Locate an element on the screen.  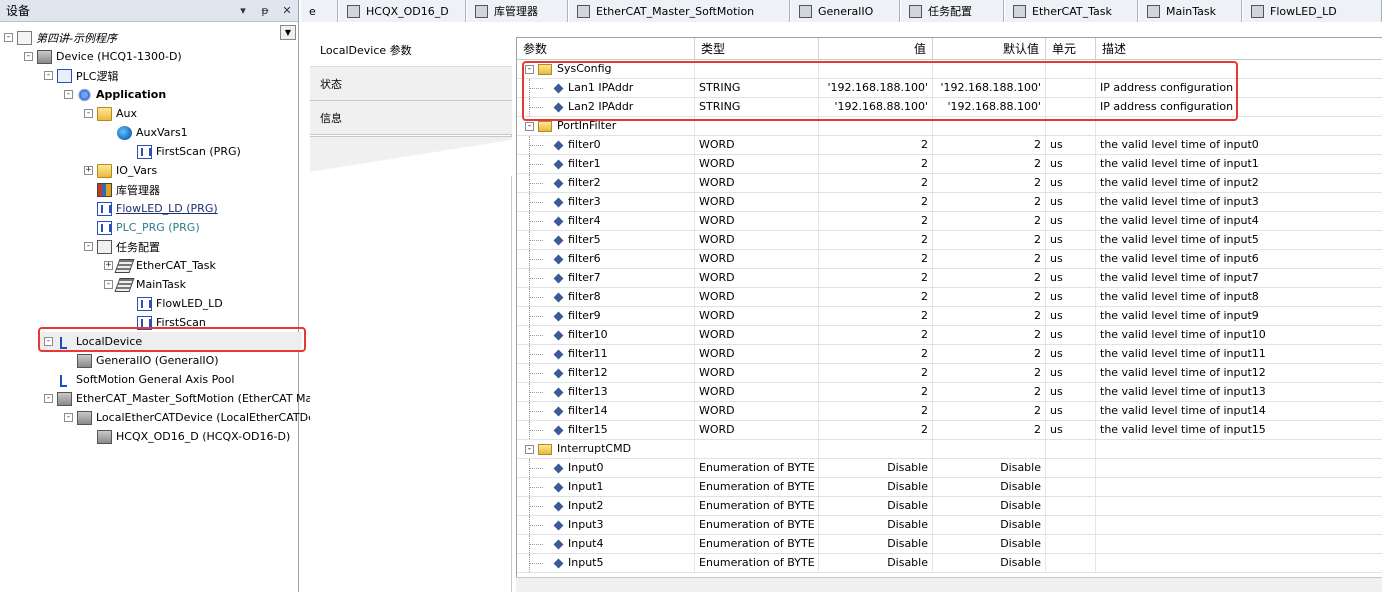
header-type: 类型 is located at coordinates (757, 49).